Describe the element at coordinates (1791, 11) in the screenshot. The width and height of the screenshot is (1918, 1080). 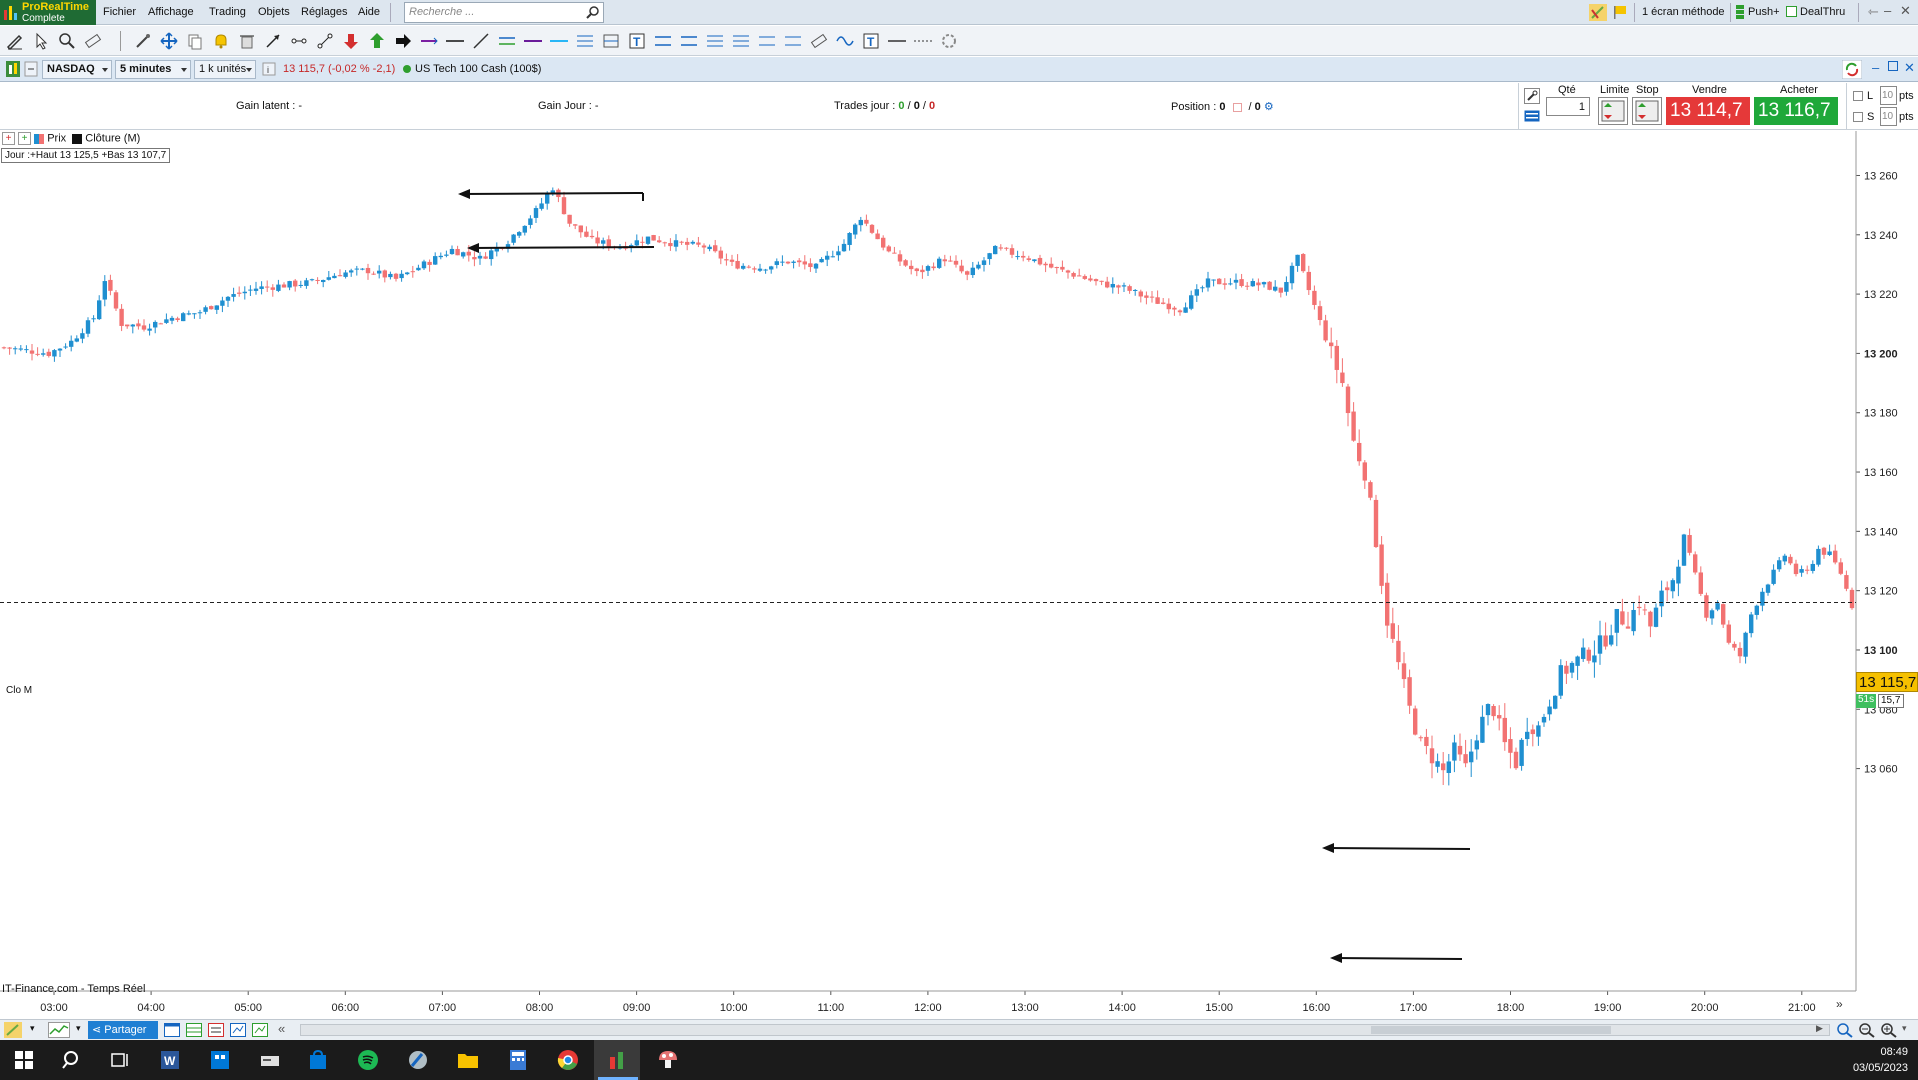
I see `checkbox-icon` at that location.